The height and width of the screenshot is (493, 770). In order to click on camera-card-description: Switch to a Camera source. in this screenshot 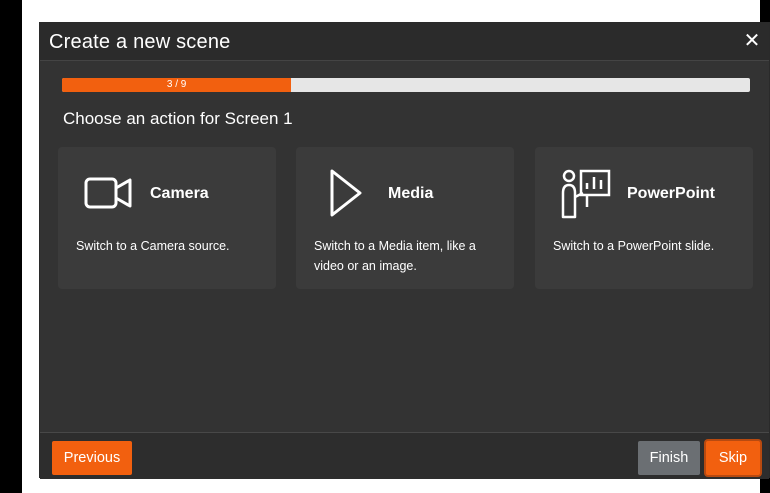, I will do `click(153, 246)`.